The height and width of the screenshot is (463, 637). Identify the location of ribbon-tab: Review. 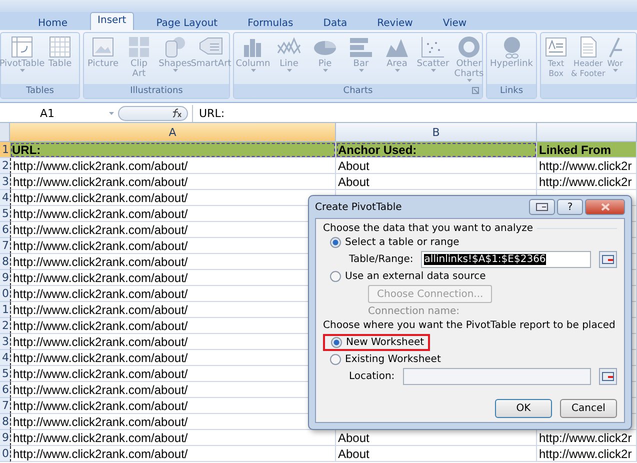
(395, 22).